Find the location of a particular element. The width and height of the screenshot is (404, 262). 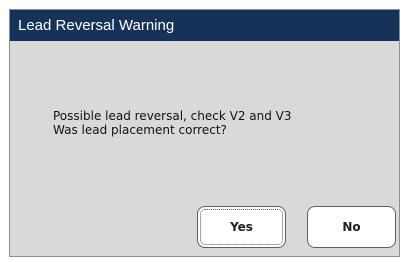

no-button: No is located at coordinates (351, 227).